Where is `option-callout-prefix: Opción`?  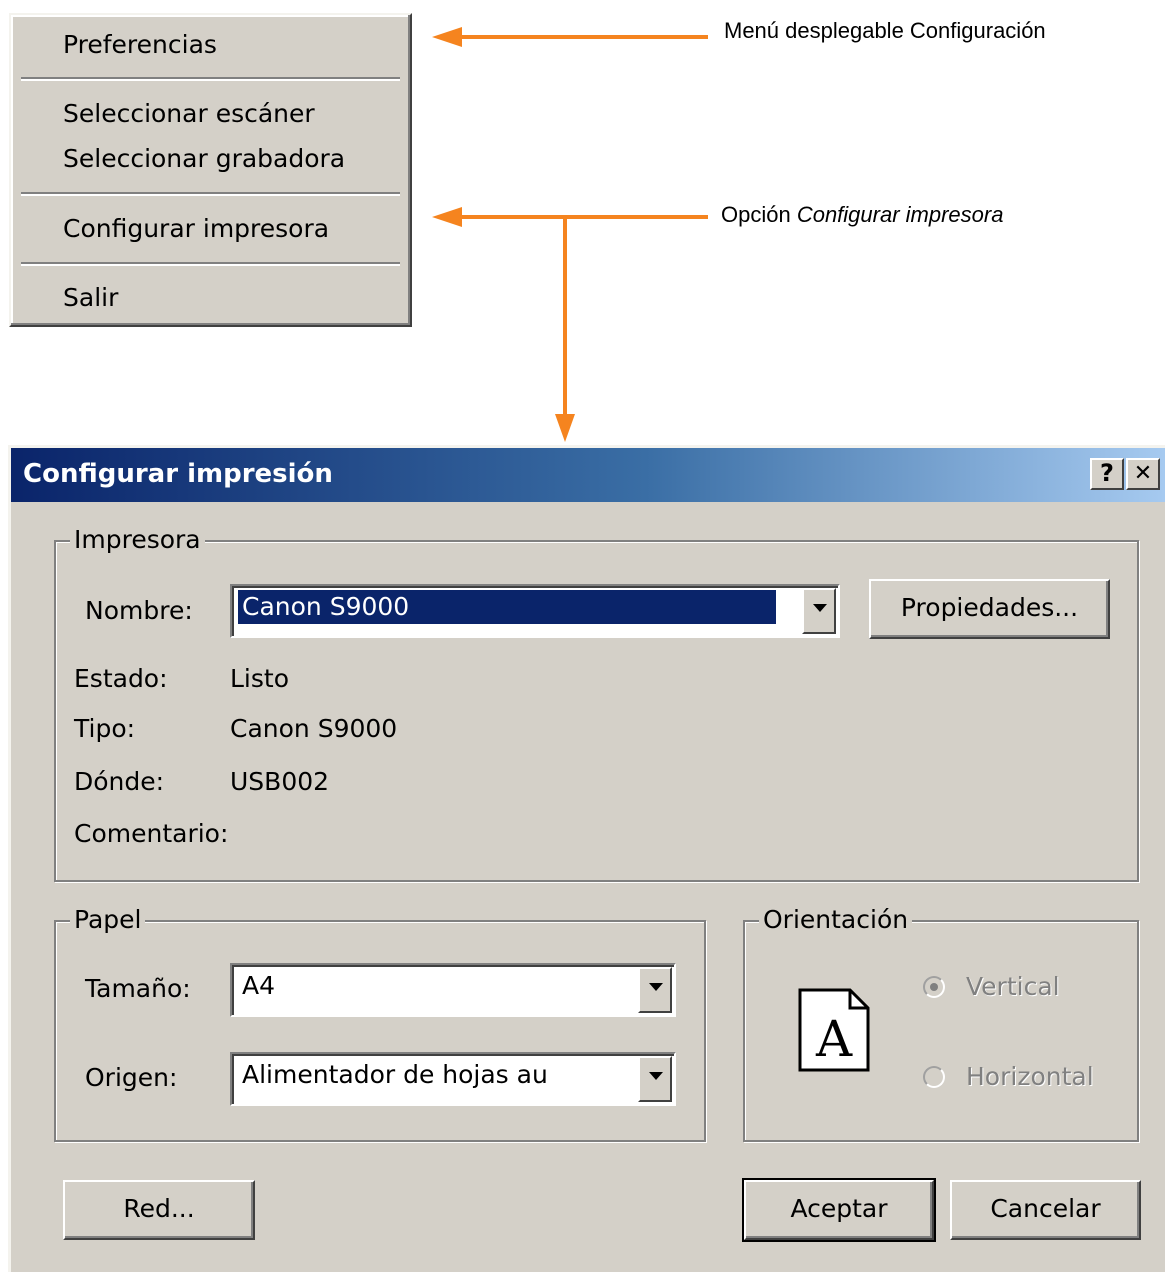
option-callout-prefix: Opción is located at coordinates (759, 214).